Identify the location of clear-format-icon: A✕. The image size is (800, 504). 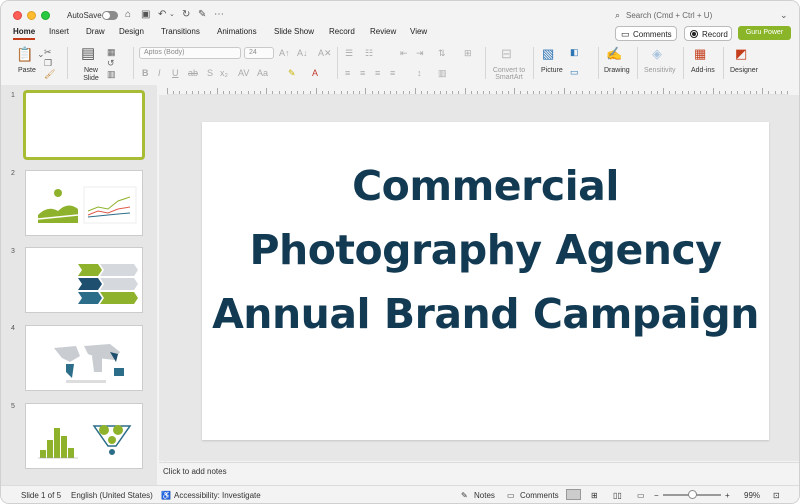
(325, 53).